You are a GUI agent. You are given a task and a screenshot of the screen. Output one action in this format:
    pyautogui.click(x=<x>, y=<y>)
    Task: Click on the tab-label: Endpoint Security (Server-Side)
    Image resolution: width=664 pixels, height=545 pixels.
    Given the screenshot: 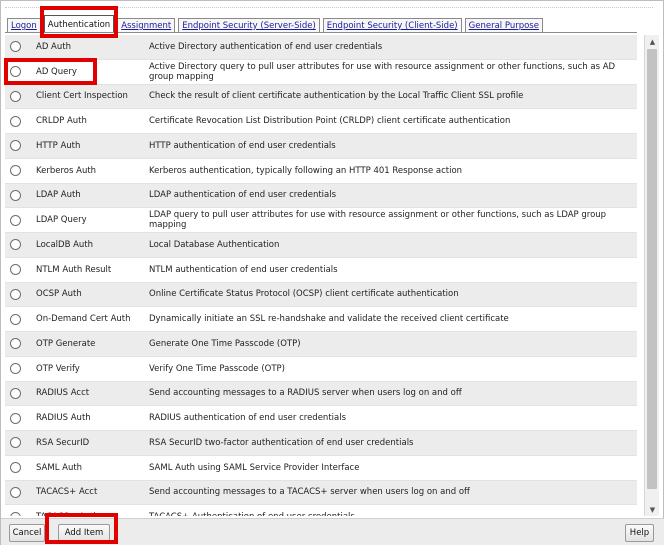 What is the action you would take?
    pyautogui.click(x=249, y=26)
    